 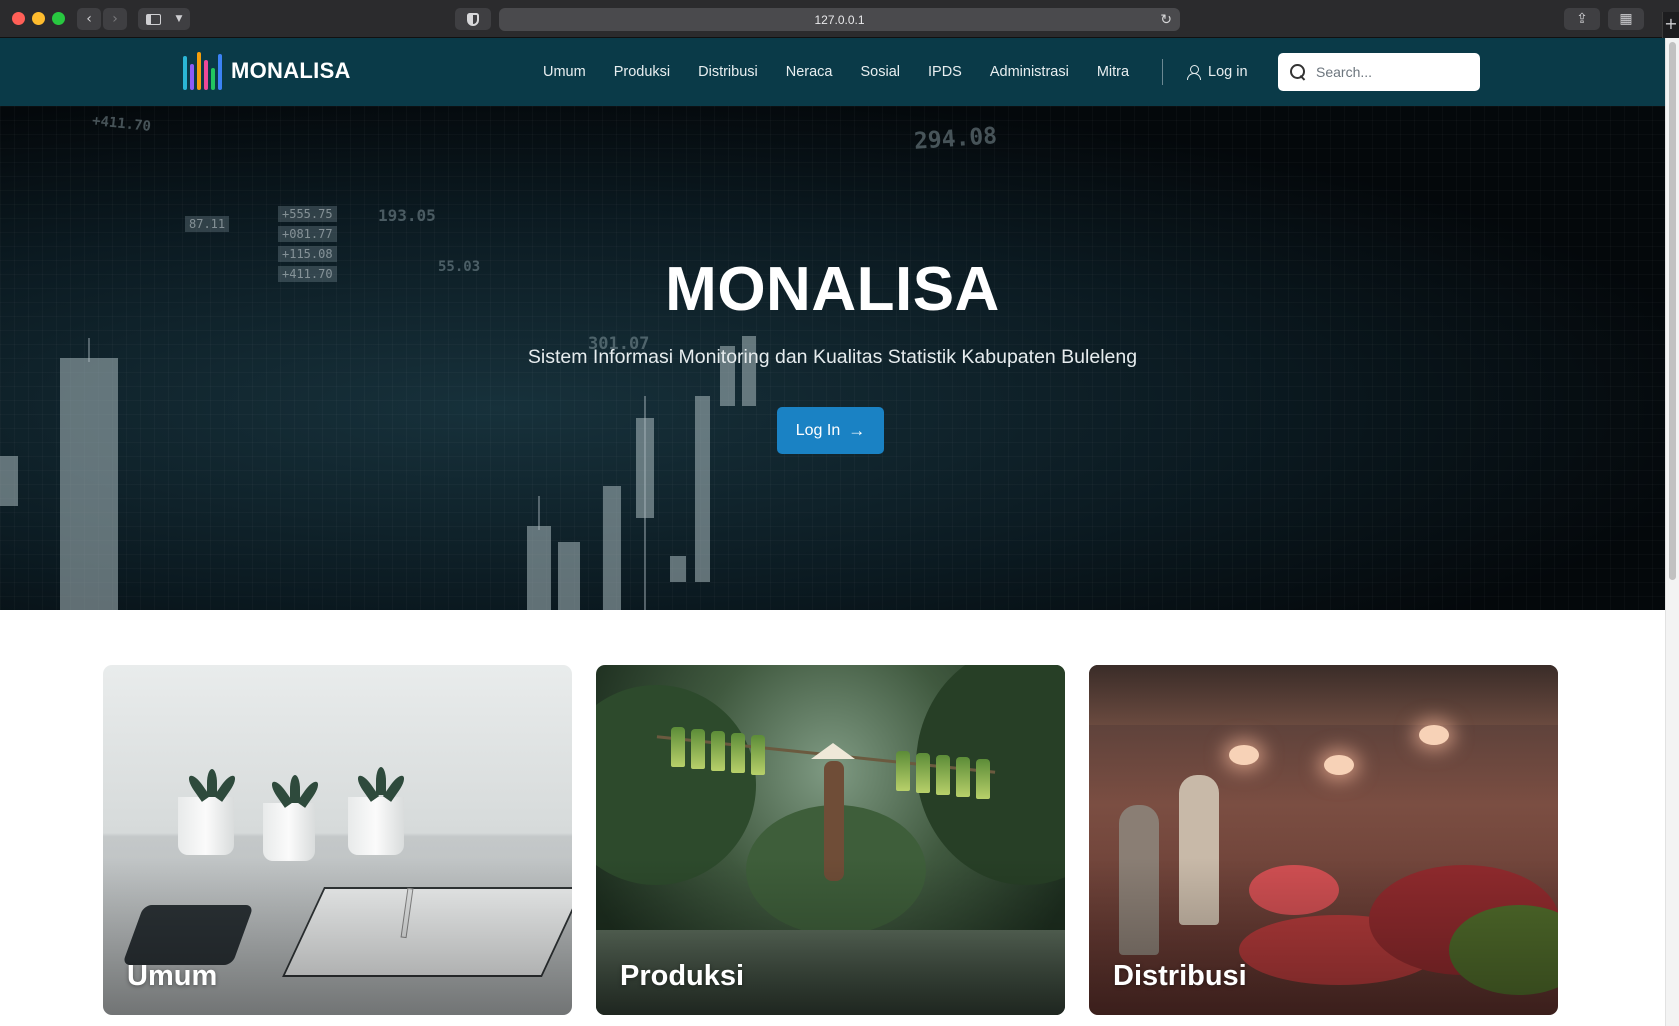 What do you see at coordinates (1194, 72) in the screenshot?
I see `user-icon` at bounding box center [1194, 72].